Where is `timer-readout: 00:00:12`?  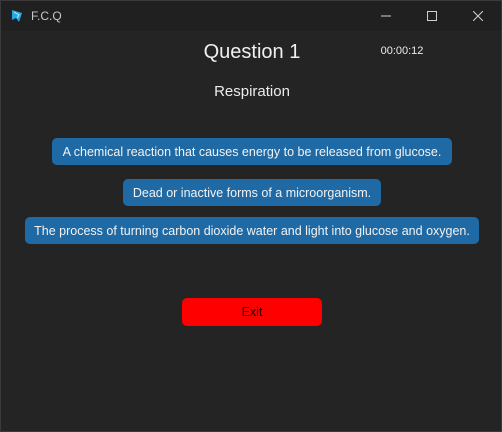 timer-readout: 00:00:12 is located at coordinates (402, 51).